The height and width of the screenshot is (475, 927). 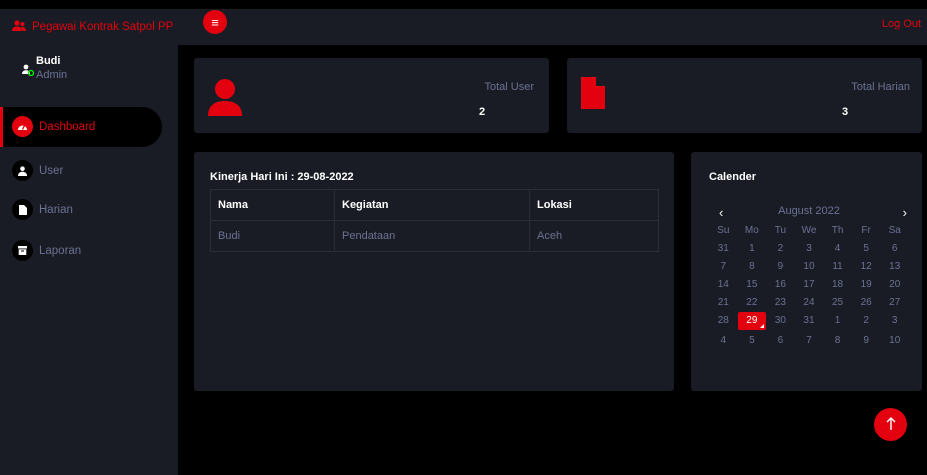 What do you see at coordinates (809, 211) in the screenshot?
I see `calendar-month: August 2022` at bounding box center [809, 211].